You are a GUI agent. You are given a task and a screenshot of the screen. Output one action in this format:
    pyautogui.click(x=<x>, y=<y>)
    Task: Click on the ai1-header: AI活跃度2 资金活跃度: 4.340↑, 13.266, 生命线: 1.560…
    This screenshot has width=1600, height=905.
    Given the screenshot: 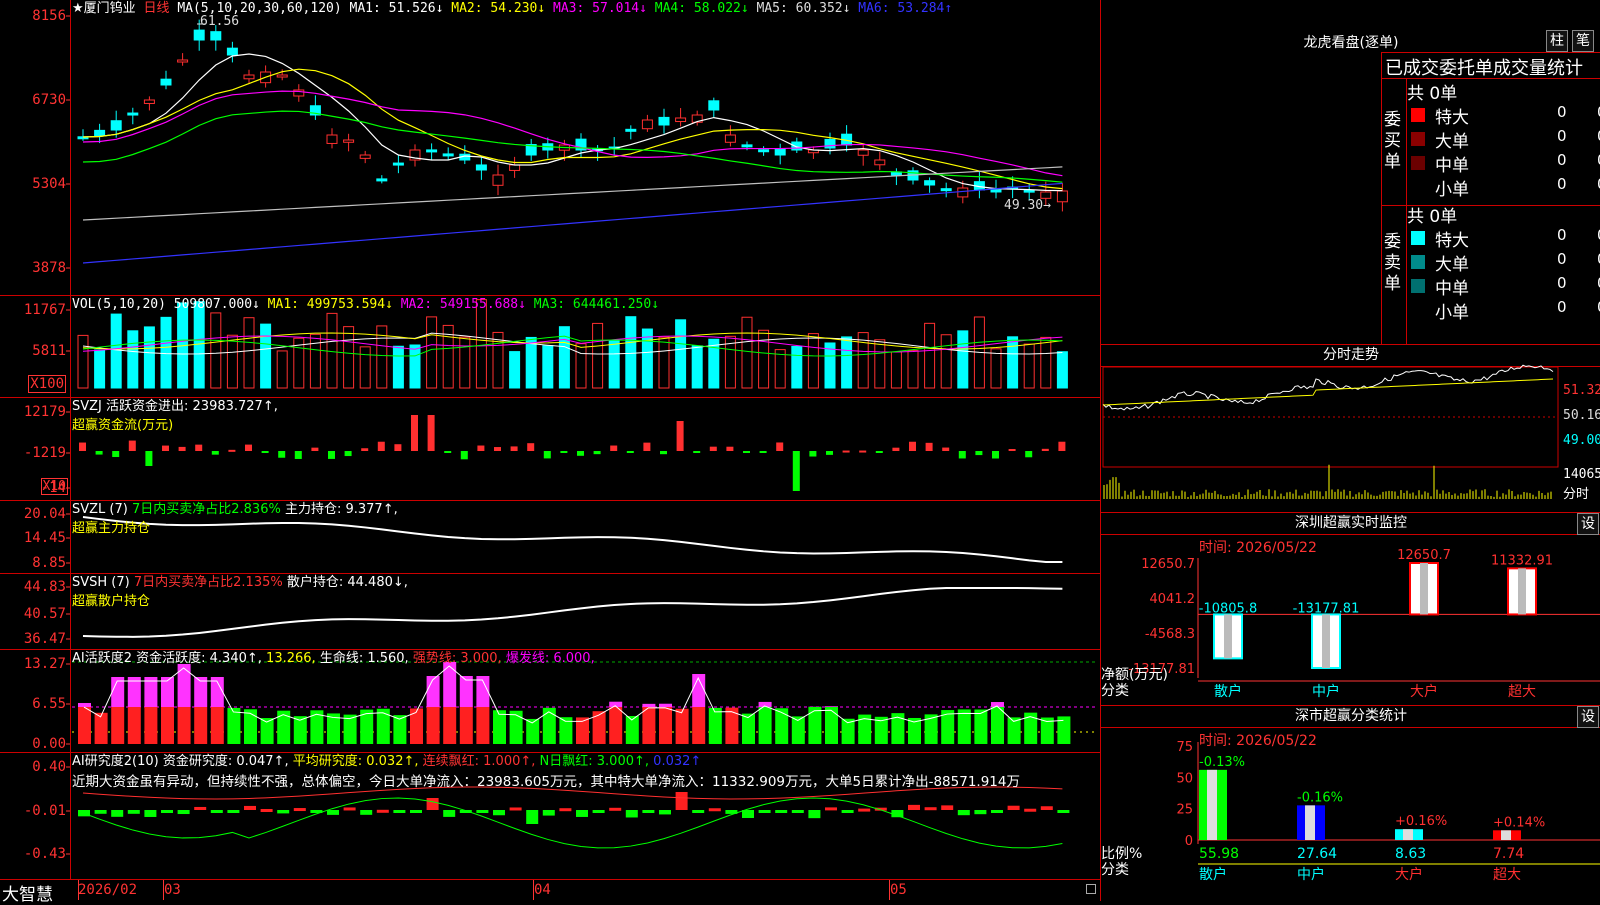 What is the action you would take?
    pyautogui.click(x=333, y=658)
    